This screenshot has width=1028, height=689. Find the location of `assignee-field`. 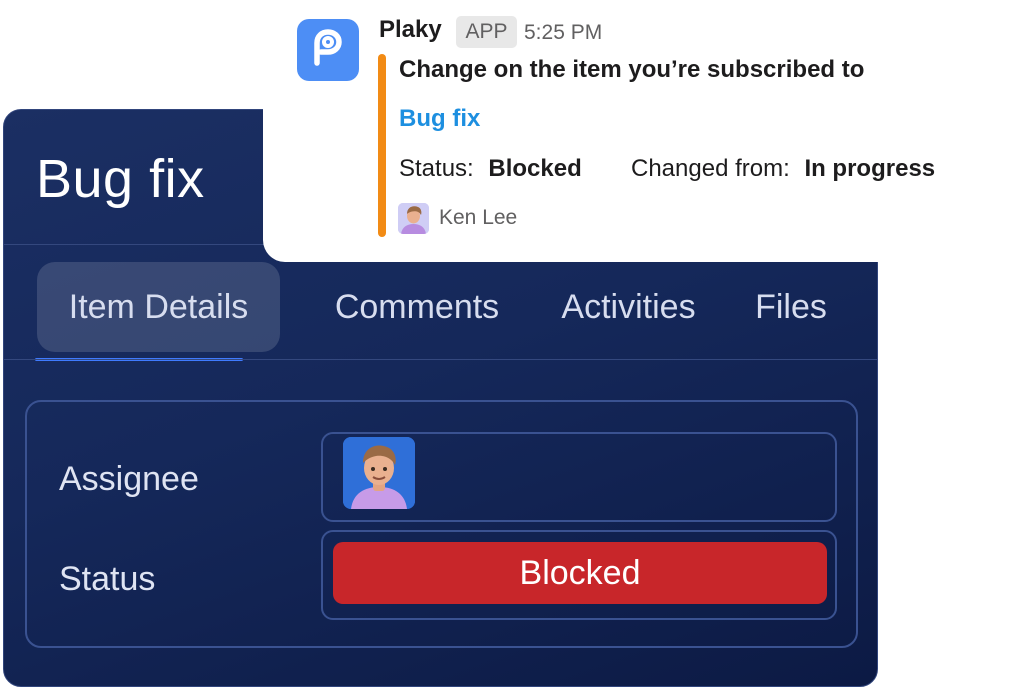

assignee-field is located at coordinates (579, 477).